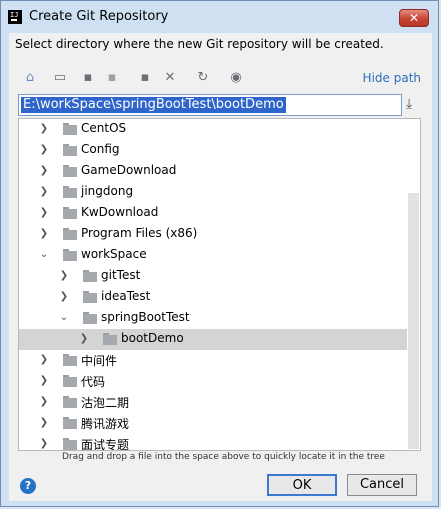 This screenshot has height=509, width=441. I want to click on tree-row: ⌄ workSpace, so click(213, 255).